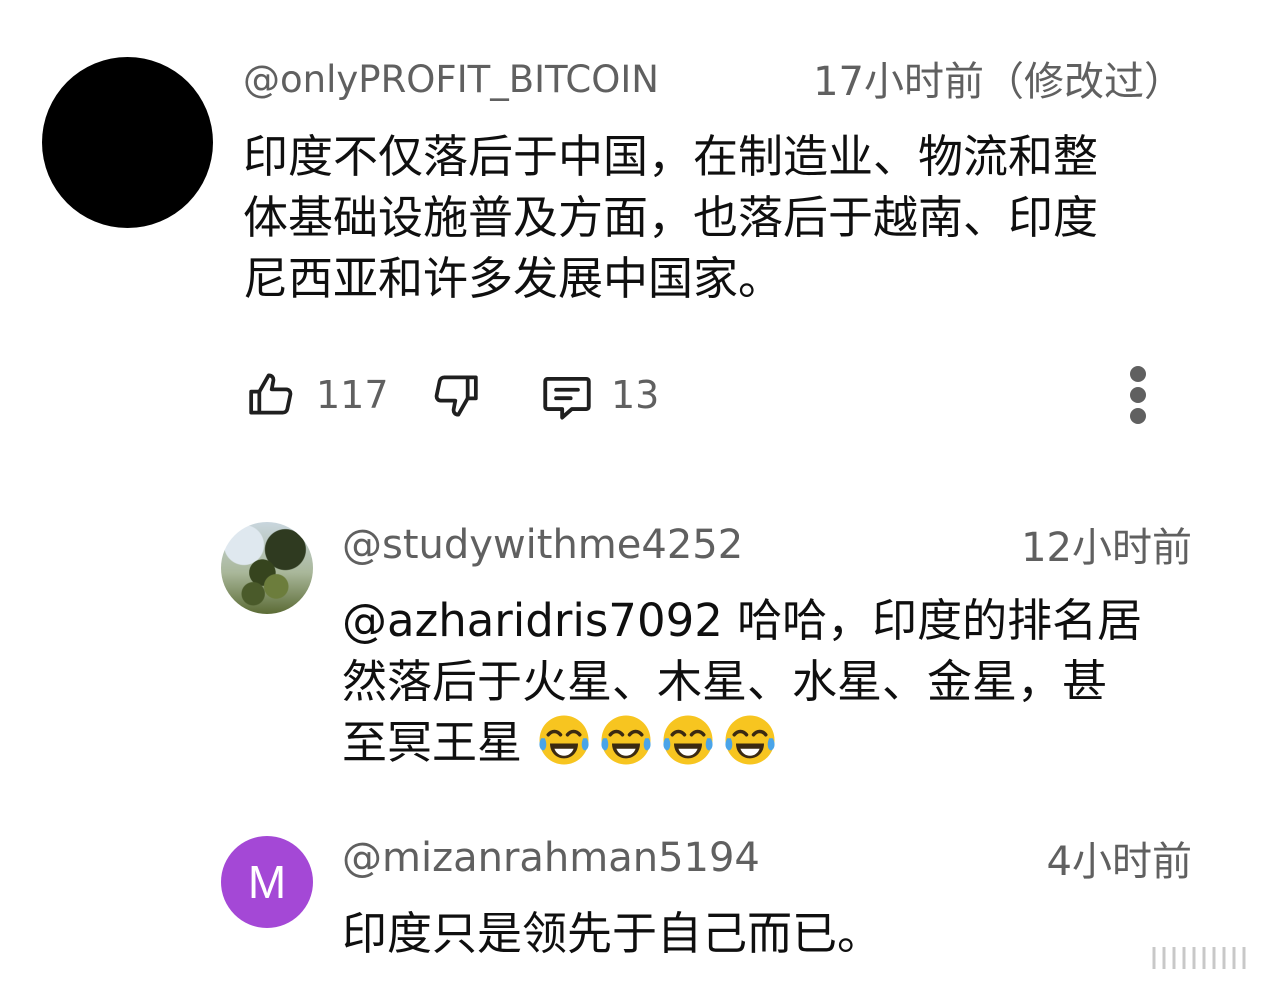  What do you see at coordinates (267, 882) in the screenshot?
I see `avatar: M` at bounding box center [267, 882].